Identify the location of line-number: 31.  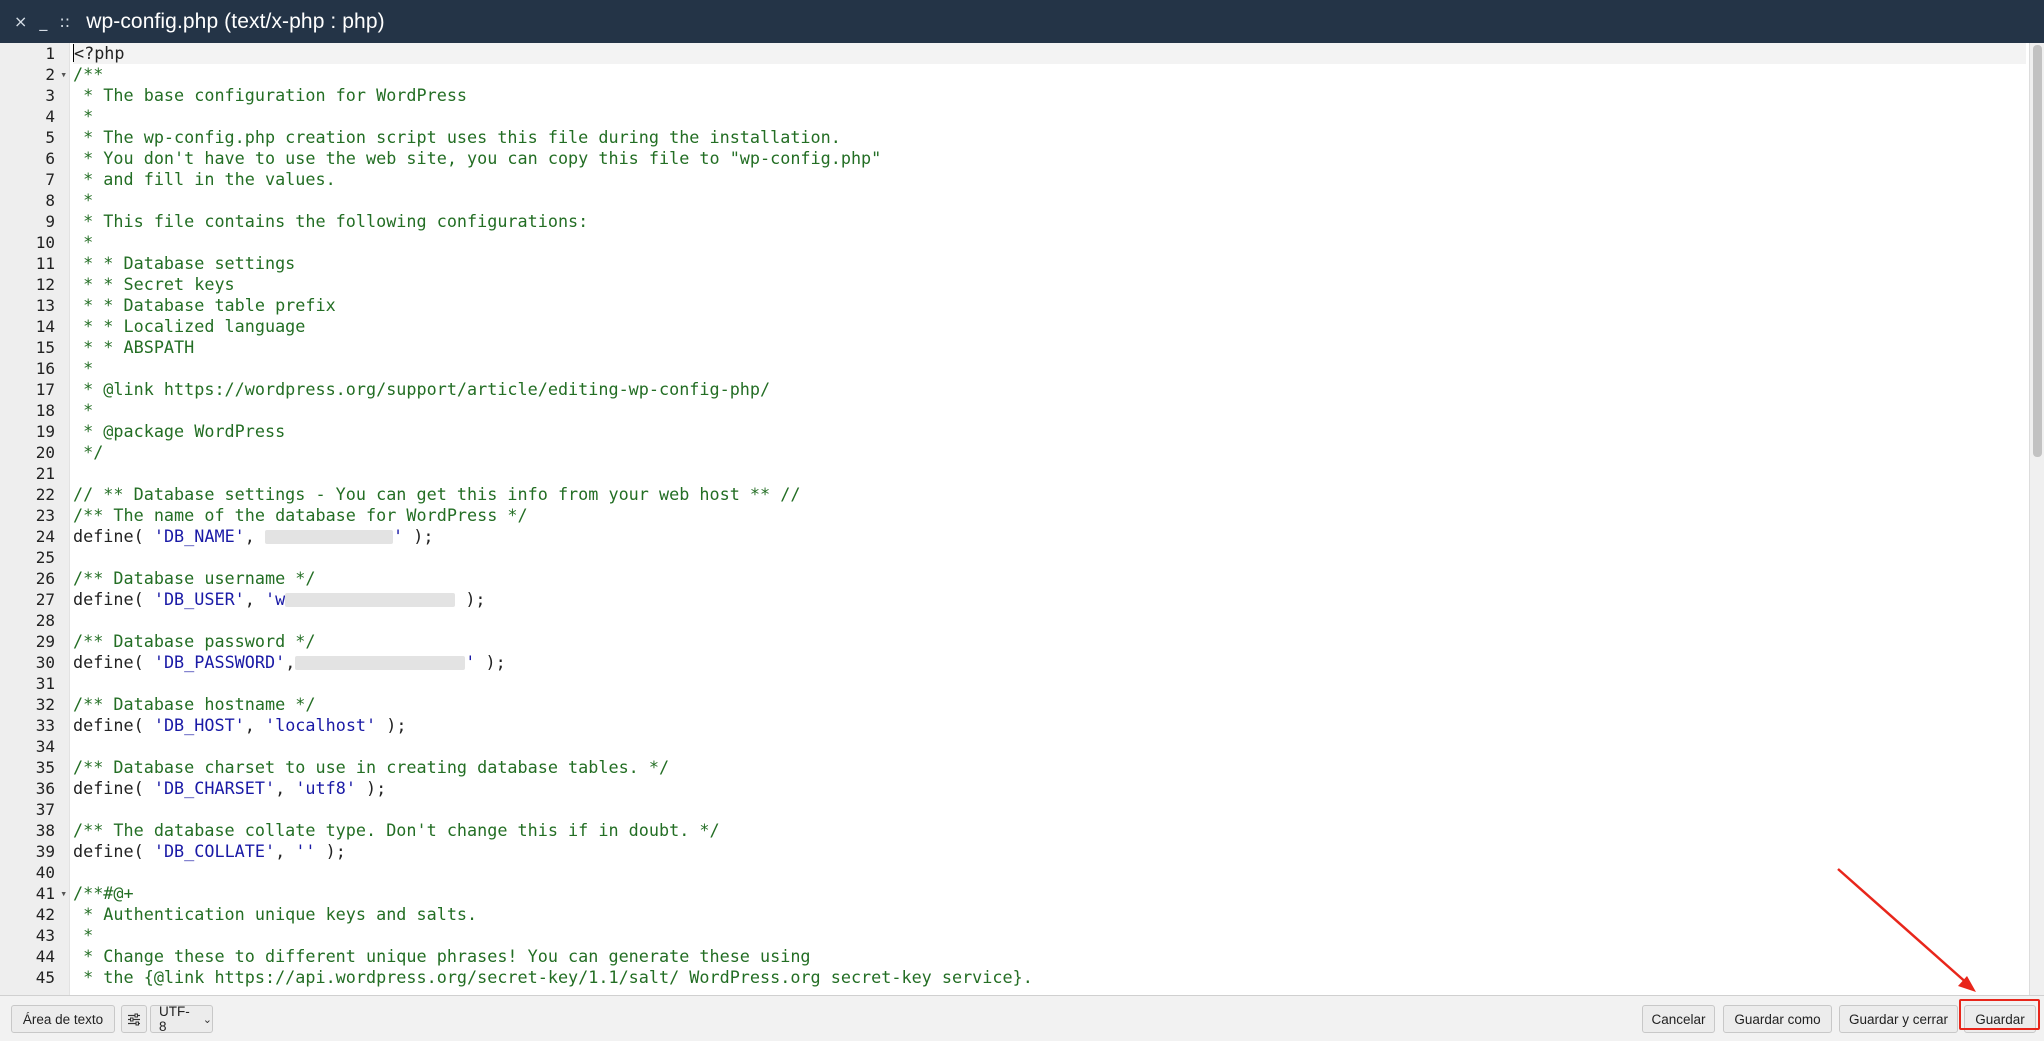
(45, 683).